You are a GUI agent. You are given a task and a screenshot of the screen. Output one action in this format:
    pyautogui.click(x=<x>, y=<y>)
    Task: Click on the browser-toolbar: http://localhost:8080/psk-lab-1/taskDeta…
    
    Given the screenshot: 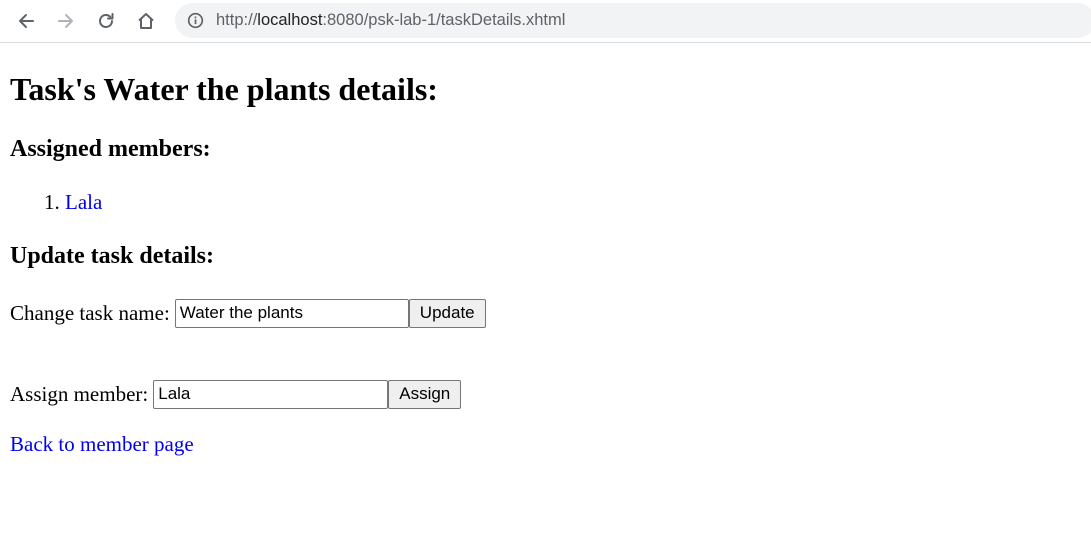 What is the action you would take?
    pyautogui.click(x=545, y=21)
    